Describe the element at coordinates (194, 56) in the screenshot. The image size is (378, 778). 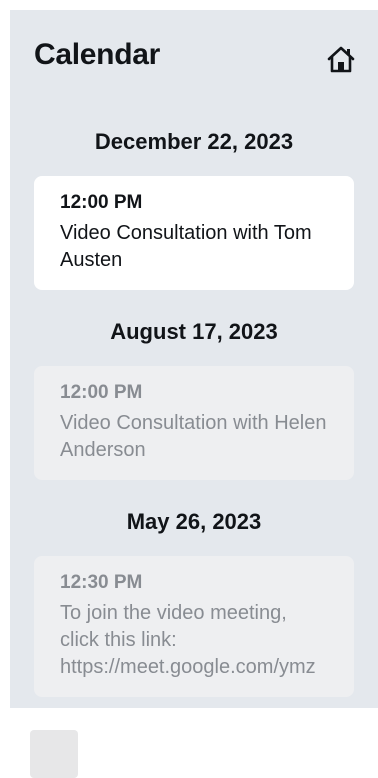
I see `header: Calendar` at that location.